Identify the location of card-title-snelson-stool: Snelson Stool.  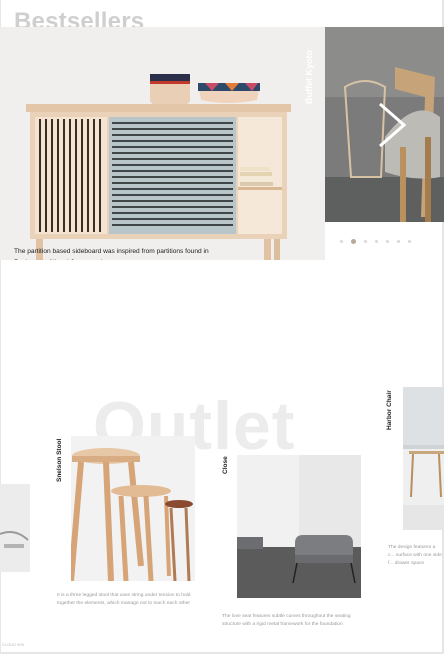
(59, 460).